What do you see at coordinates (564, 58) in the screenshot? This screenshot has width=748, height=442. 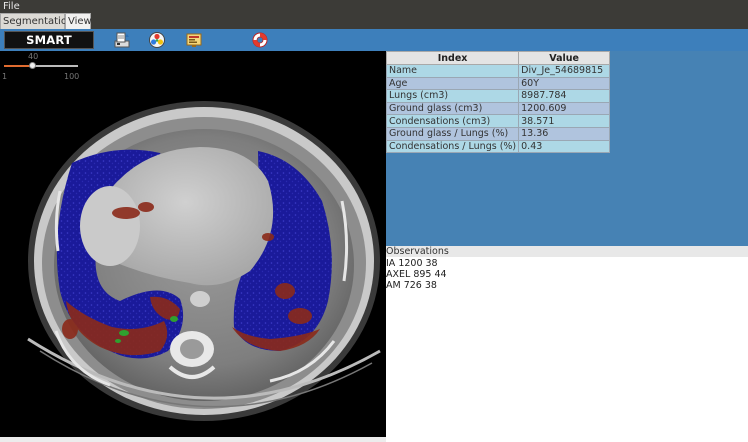 I see `column-header-value: Value` at bounding box center [564, 58].